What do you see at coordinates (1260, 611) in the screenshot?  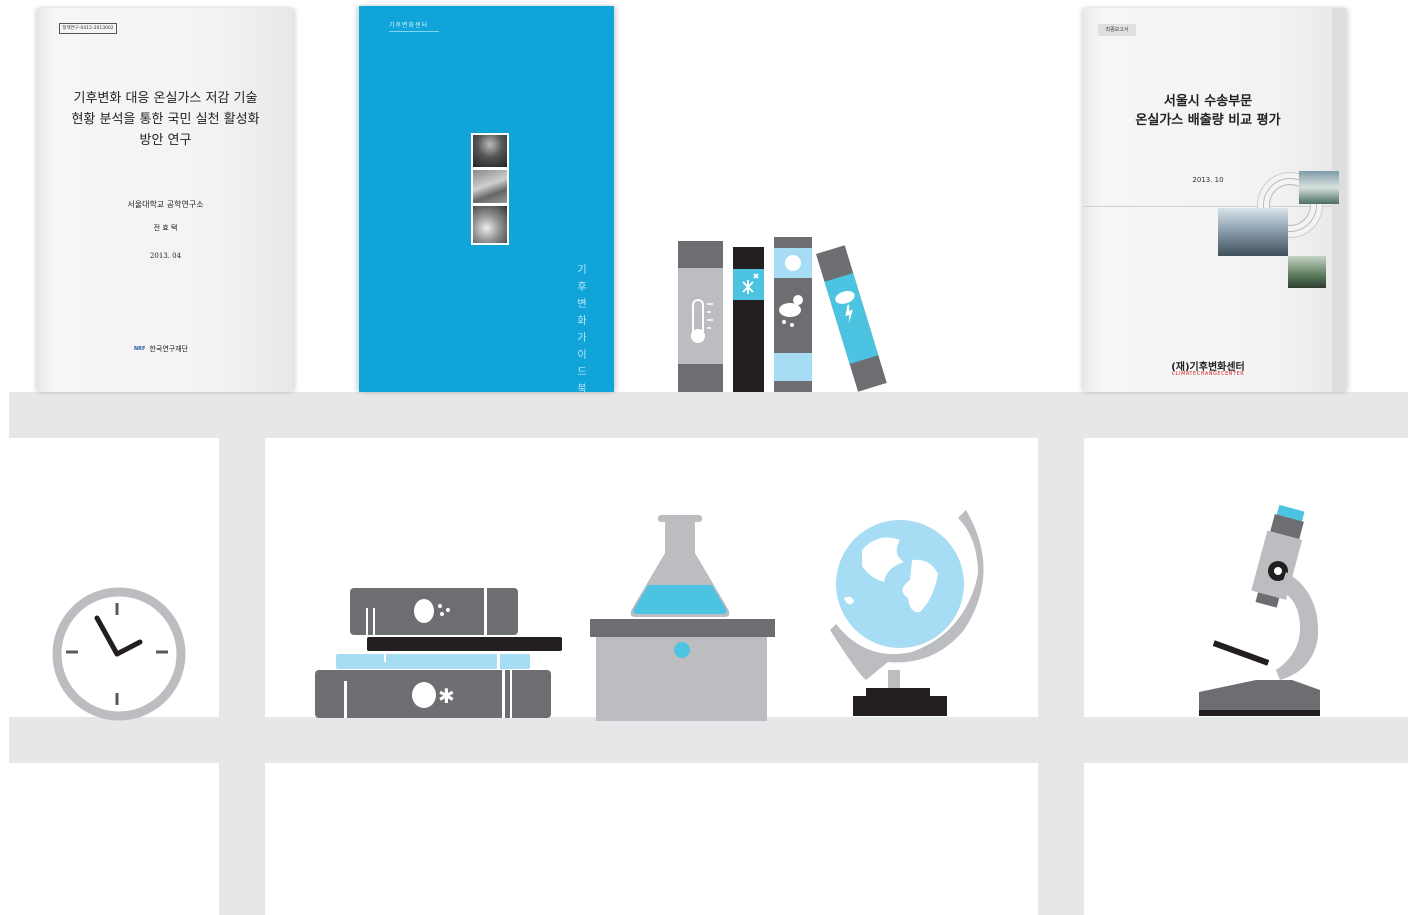 I see `microscope-icon` at bounding box center [1260, 611].